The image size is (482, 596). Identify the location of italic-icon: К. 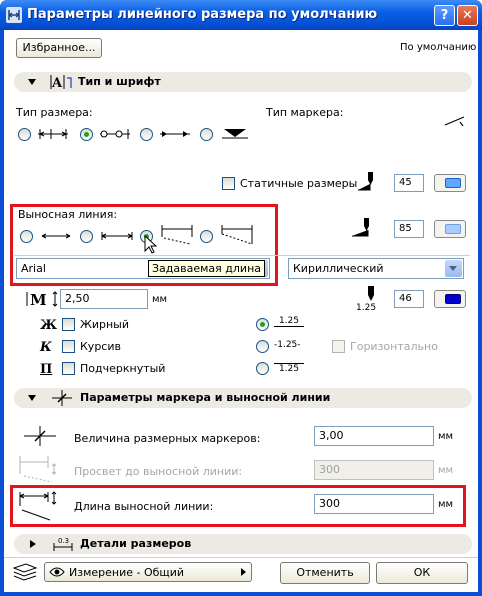
(46, 347).